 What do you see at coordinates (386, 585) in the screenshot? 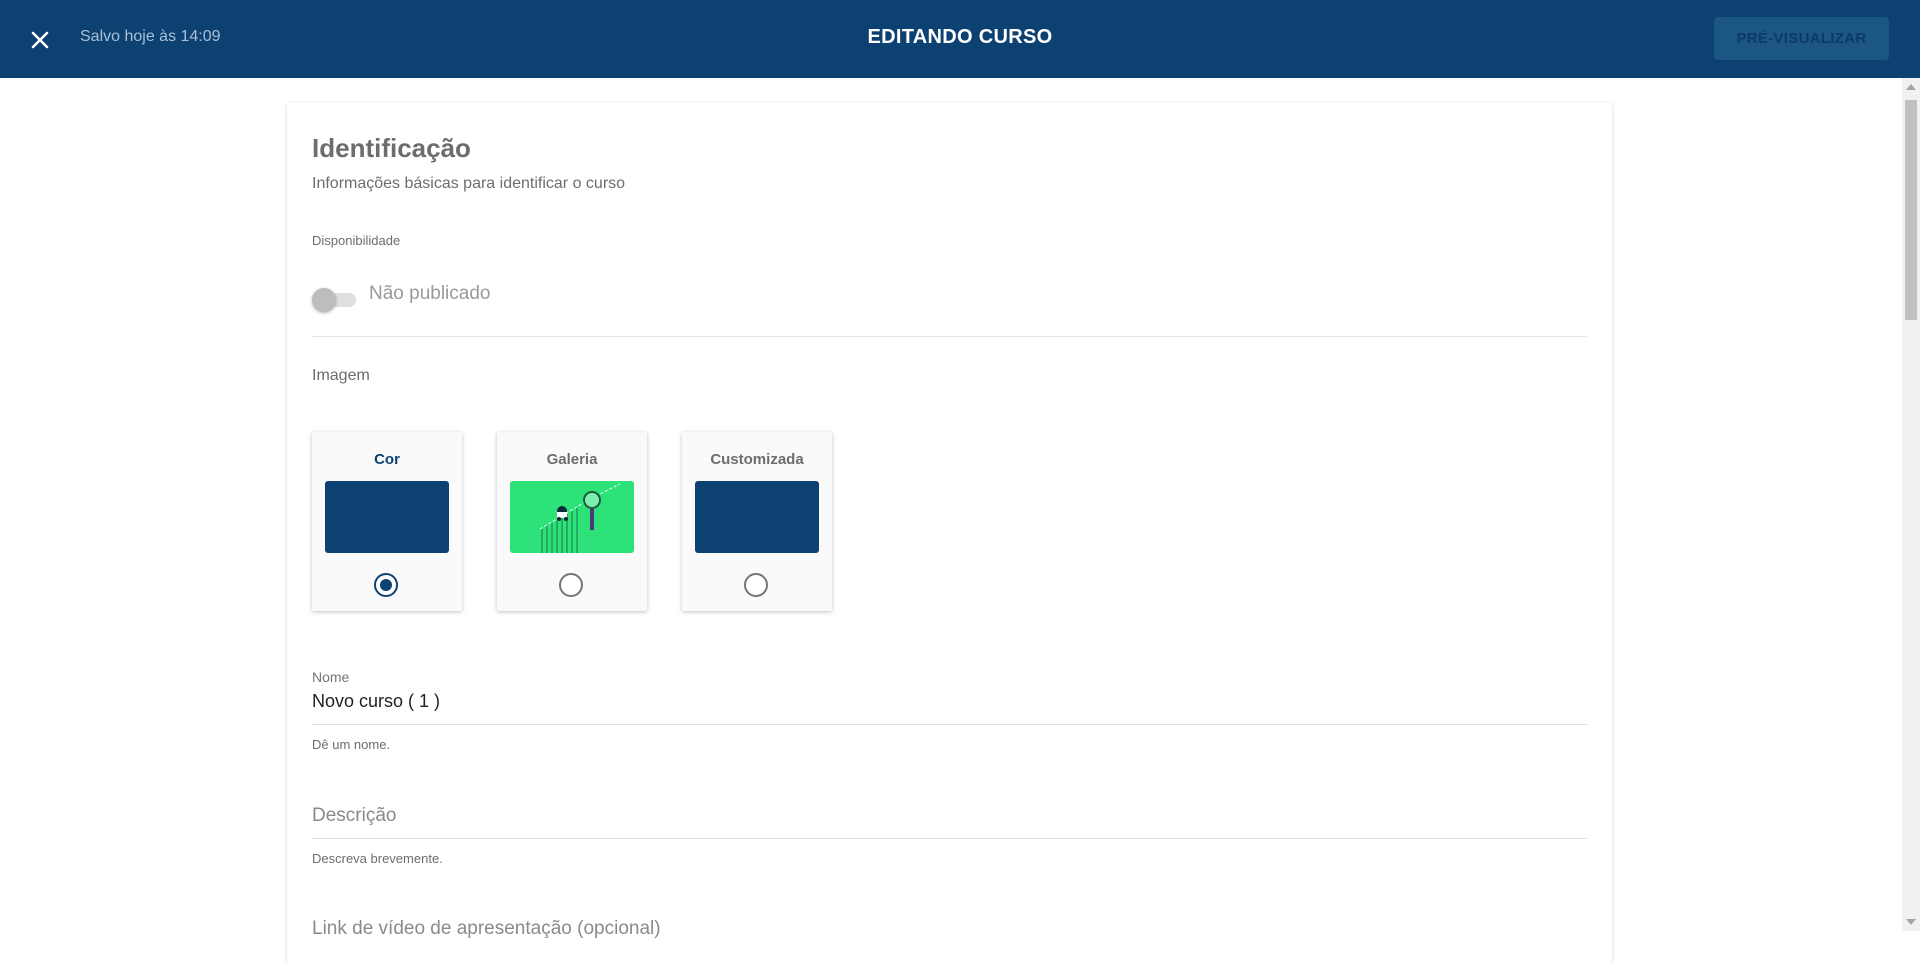
I see `radio-color` at bounding box center [386, 585].